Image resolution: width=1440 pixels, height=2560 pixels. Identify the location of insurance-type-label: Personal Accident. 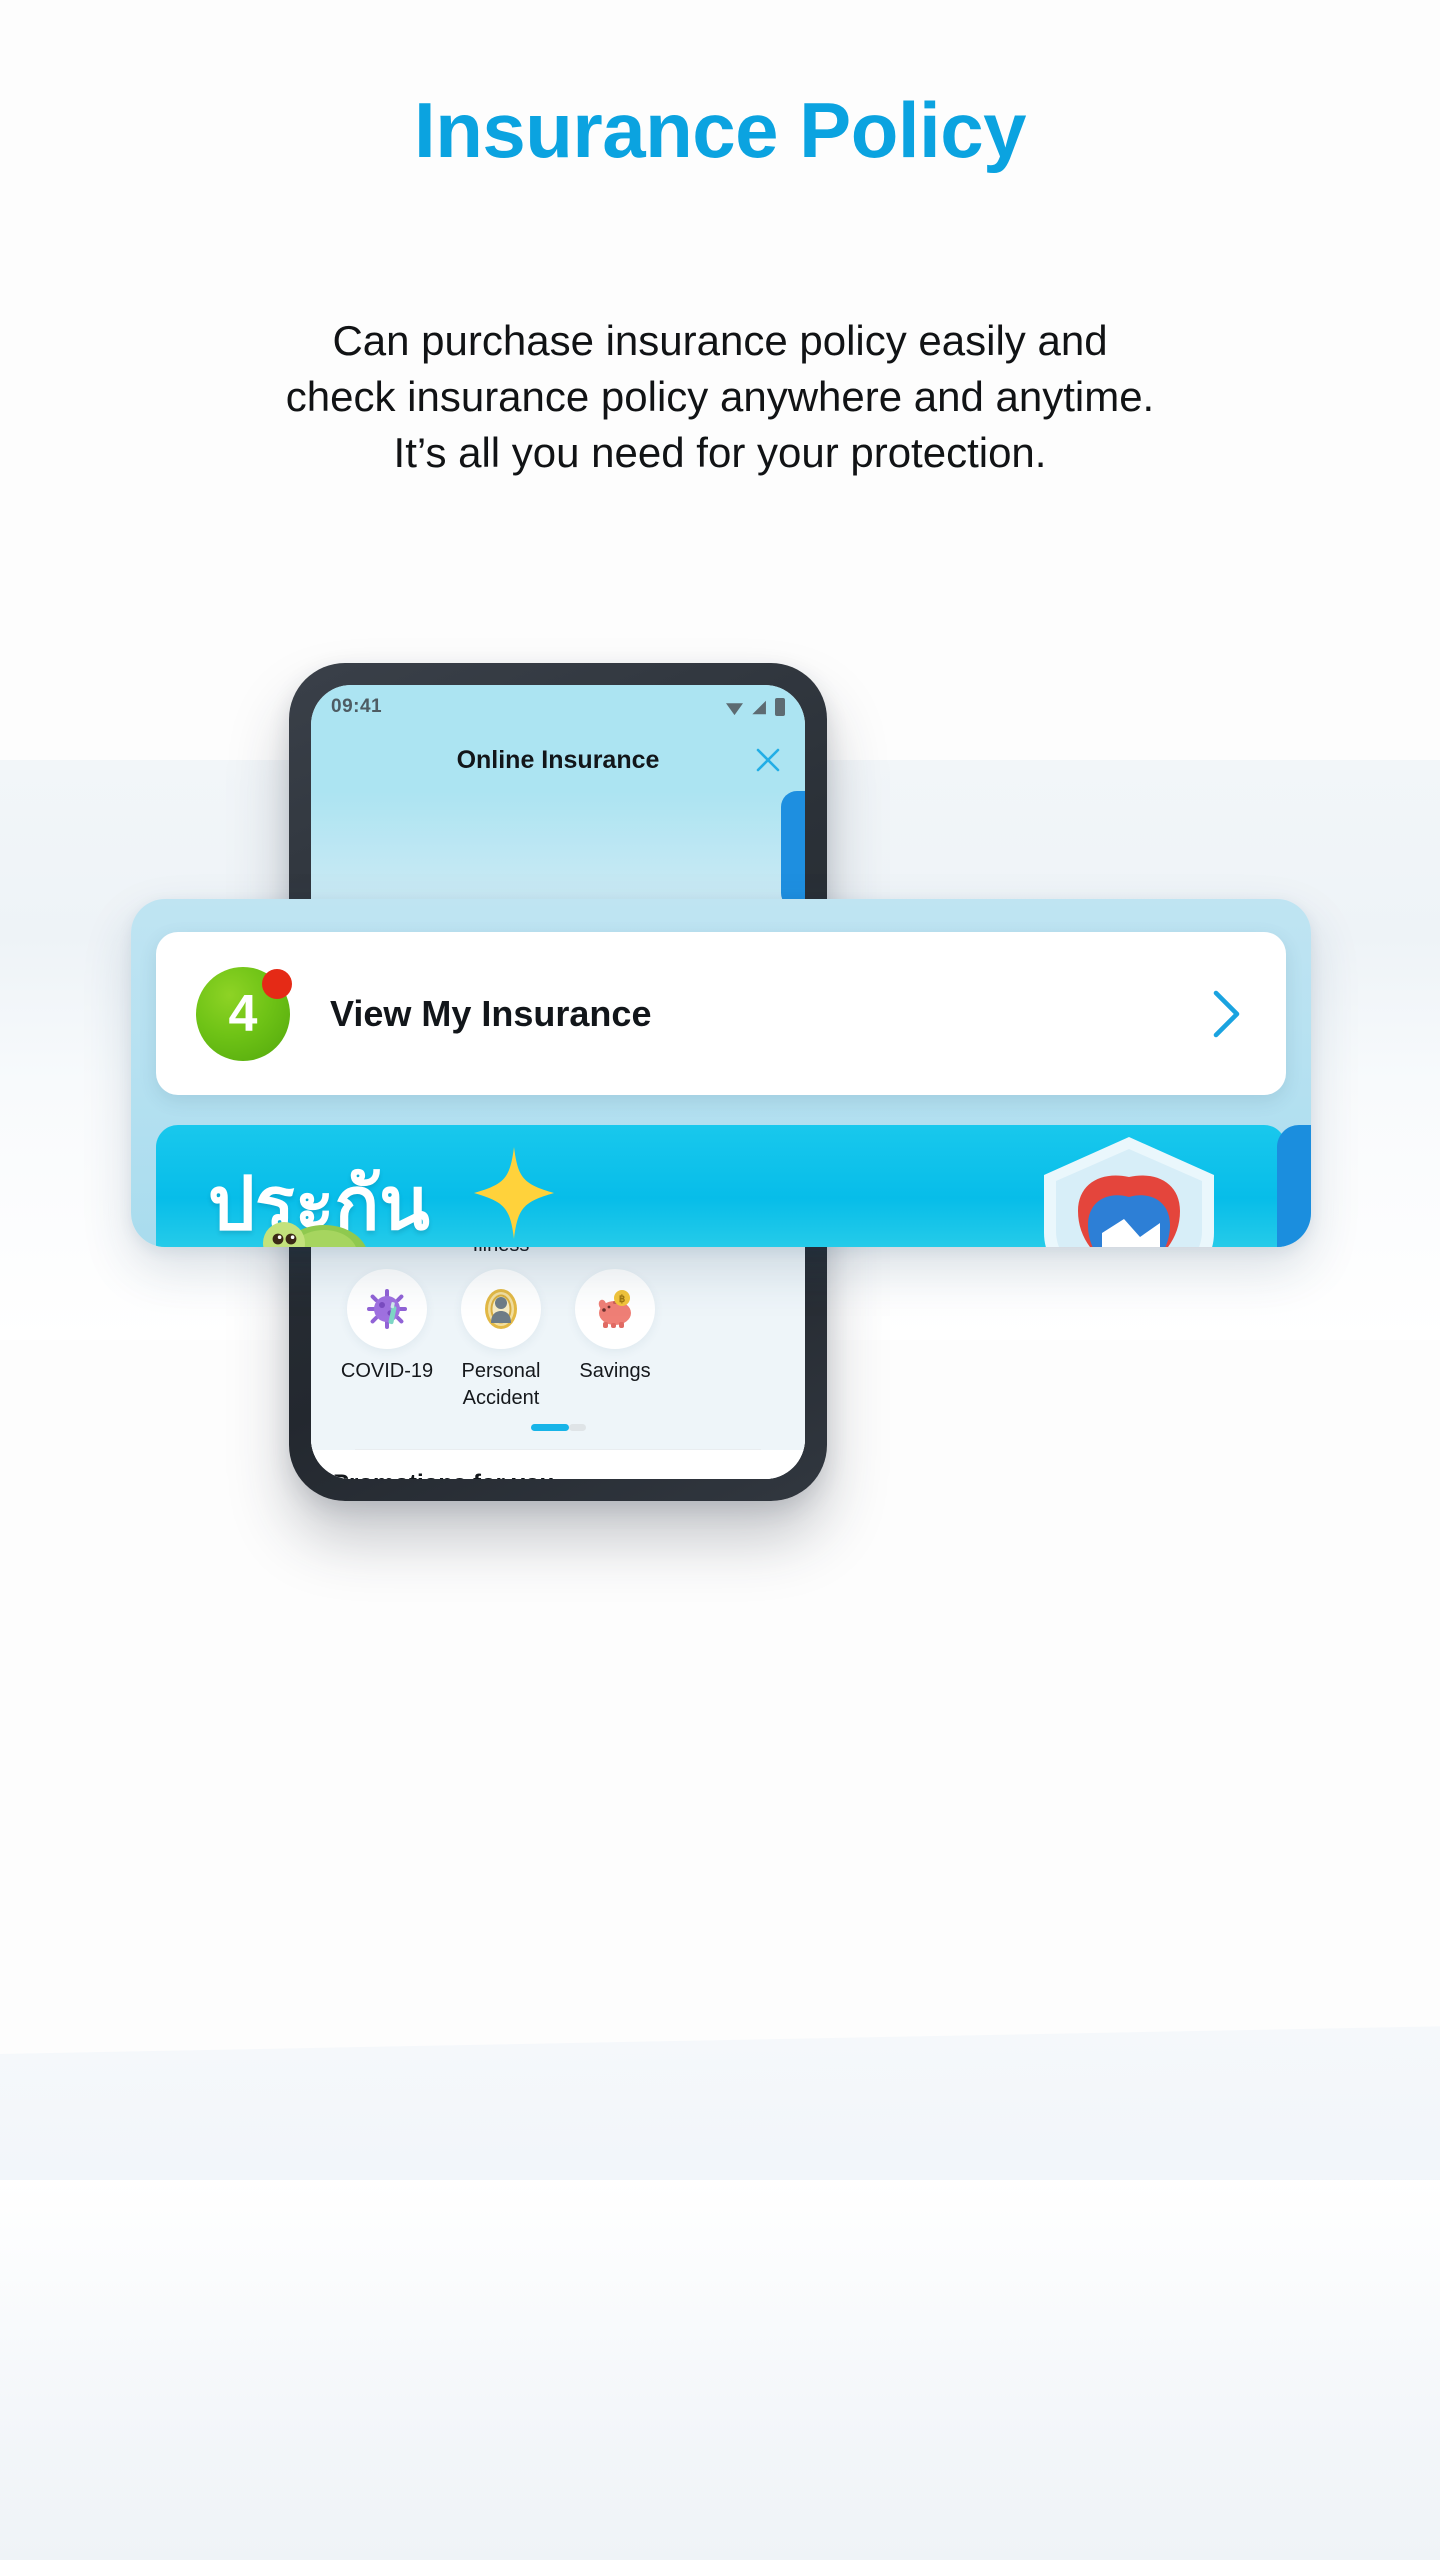
(501, 1384).